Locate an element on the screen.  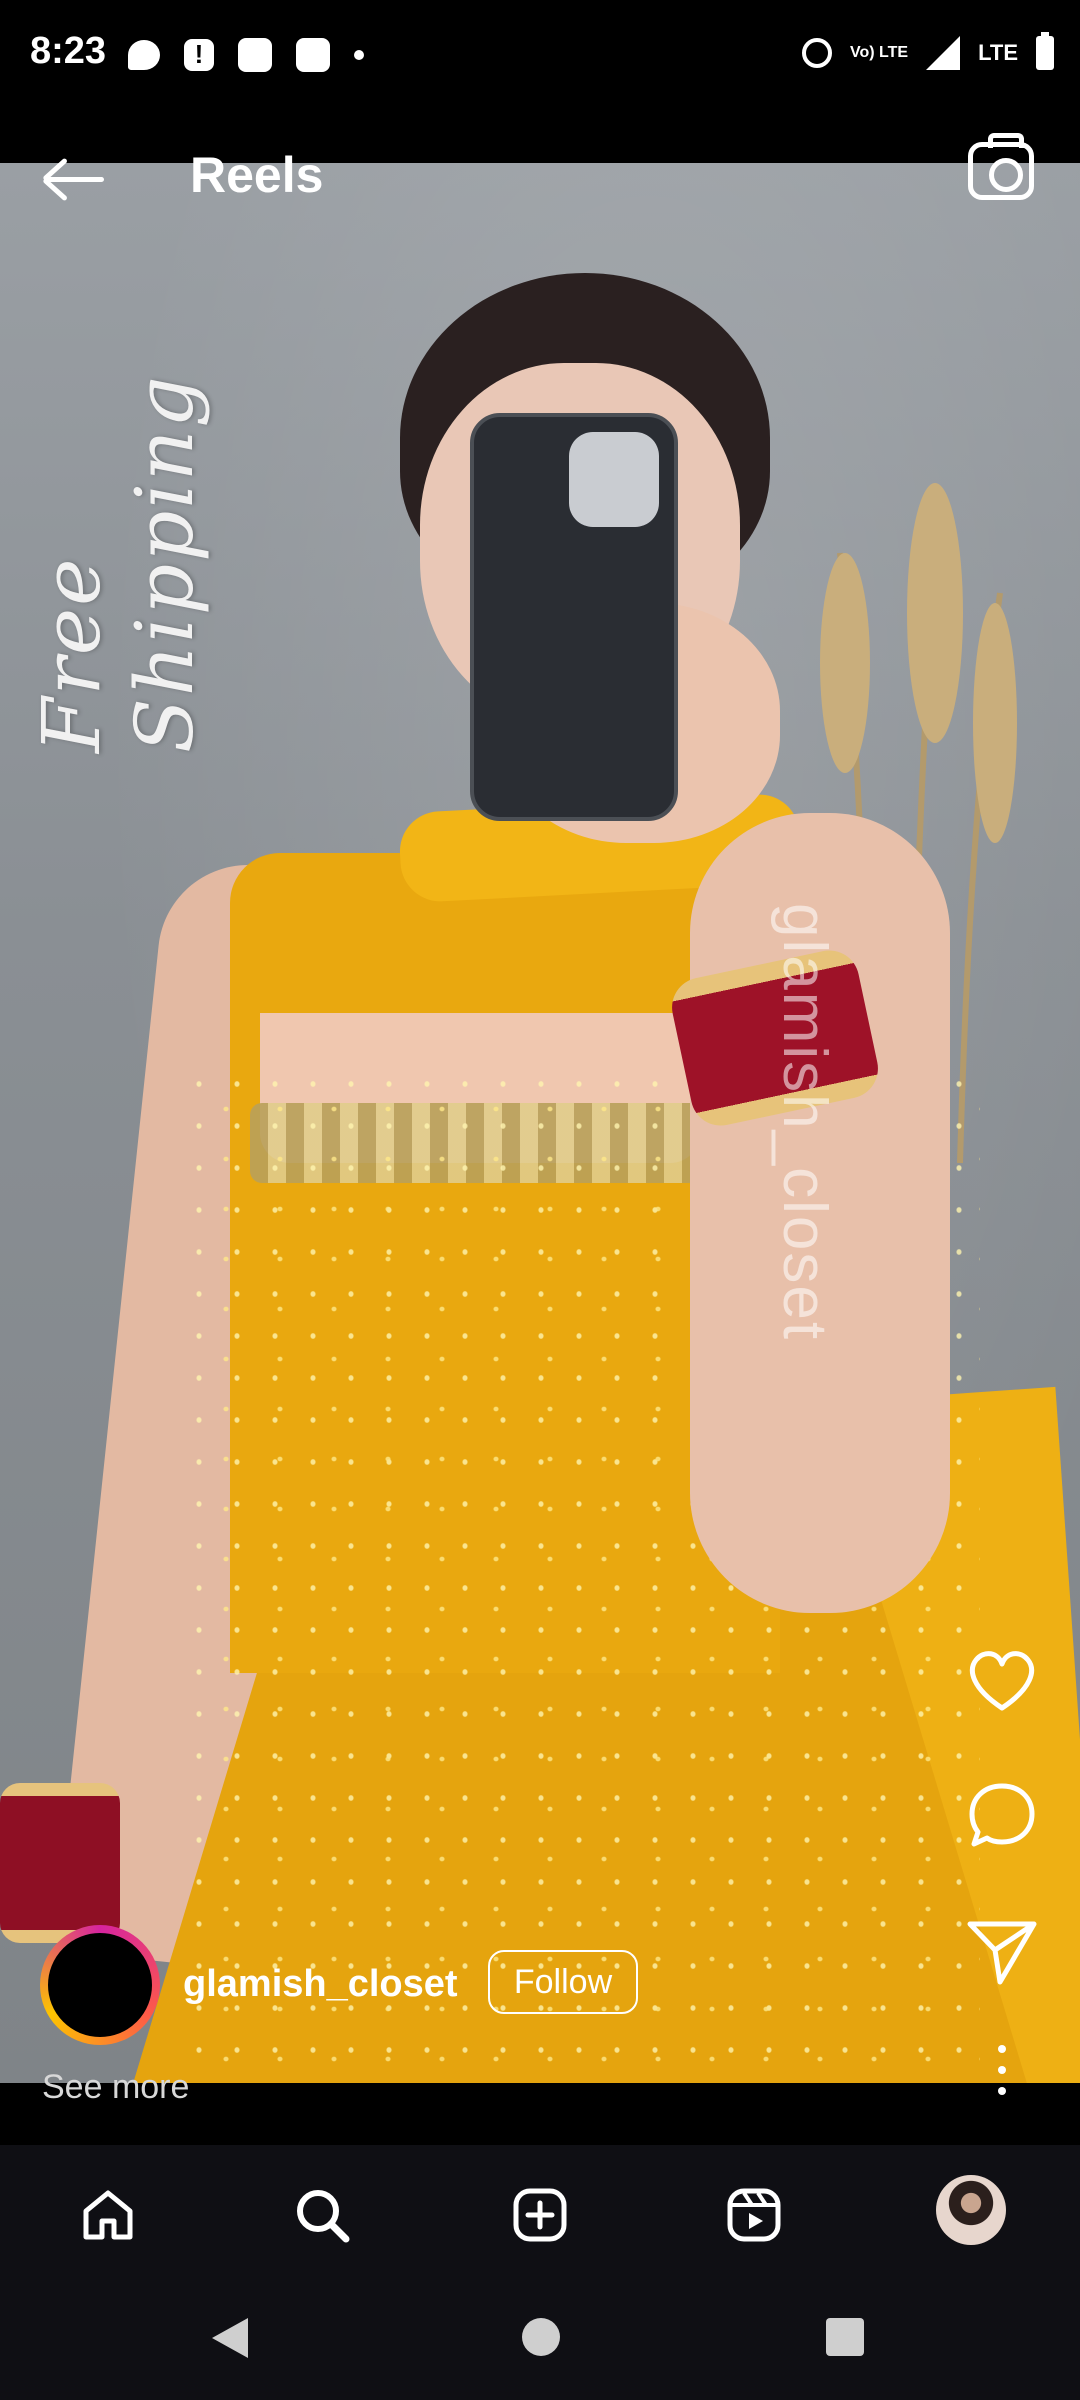
back-button is located at coordinates (75, 178).